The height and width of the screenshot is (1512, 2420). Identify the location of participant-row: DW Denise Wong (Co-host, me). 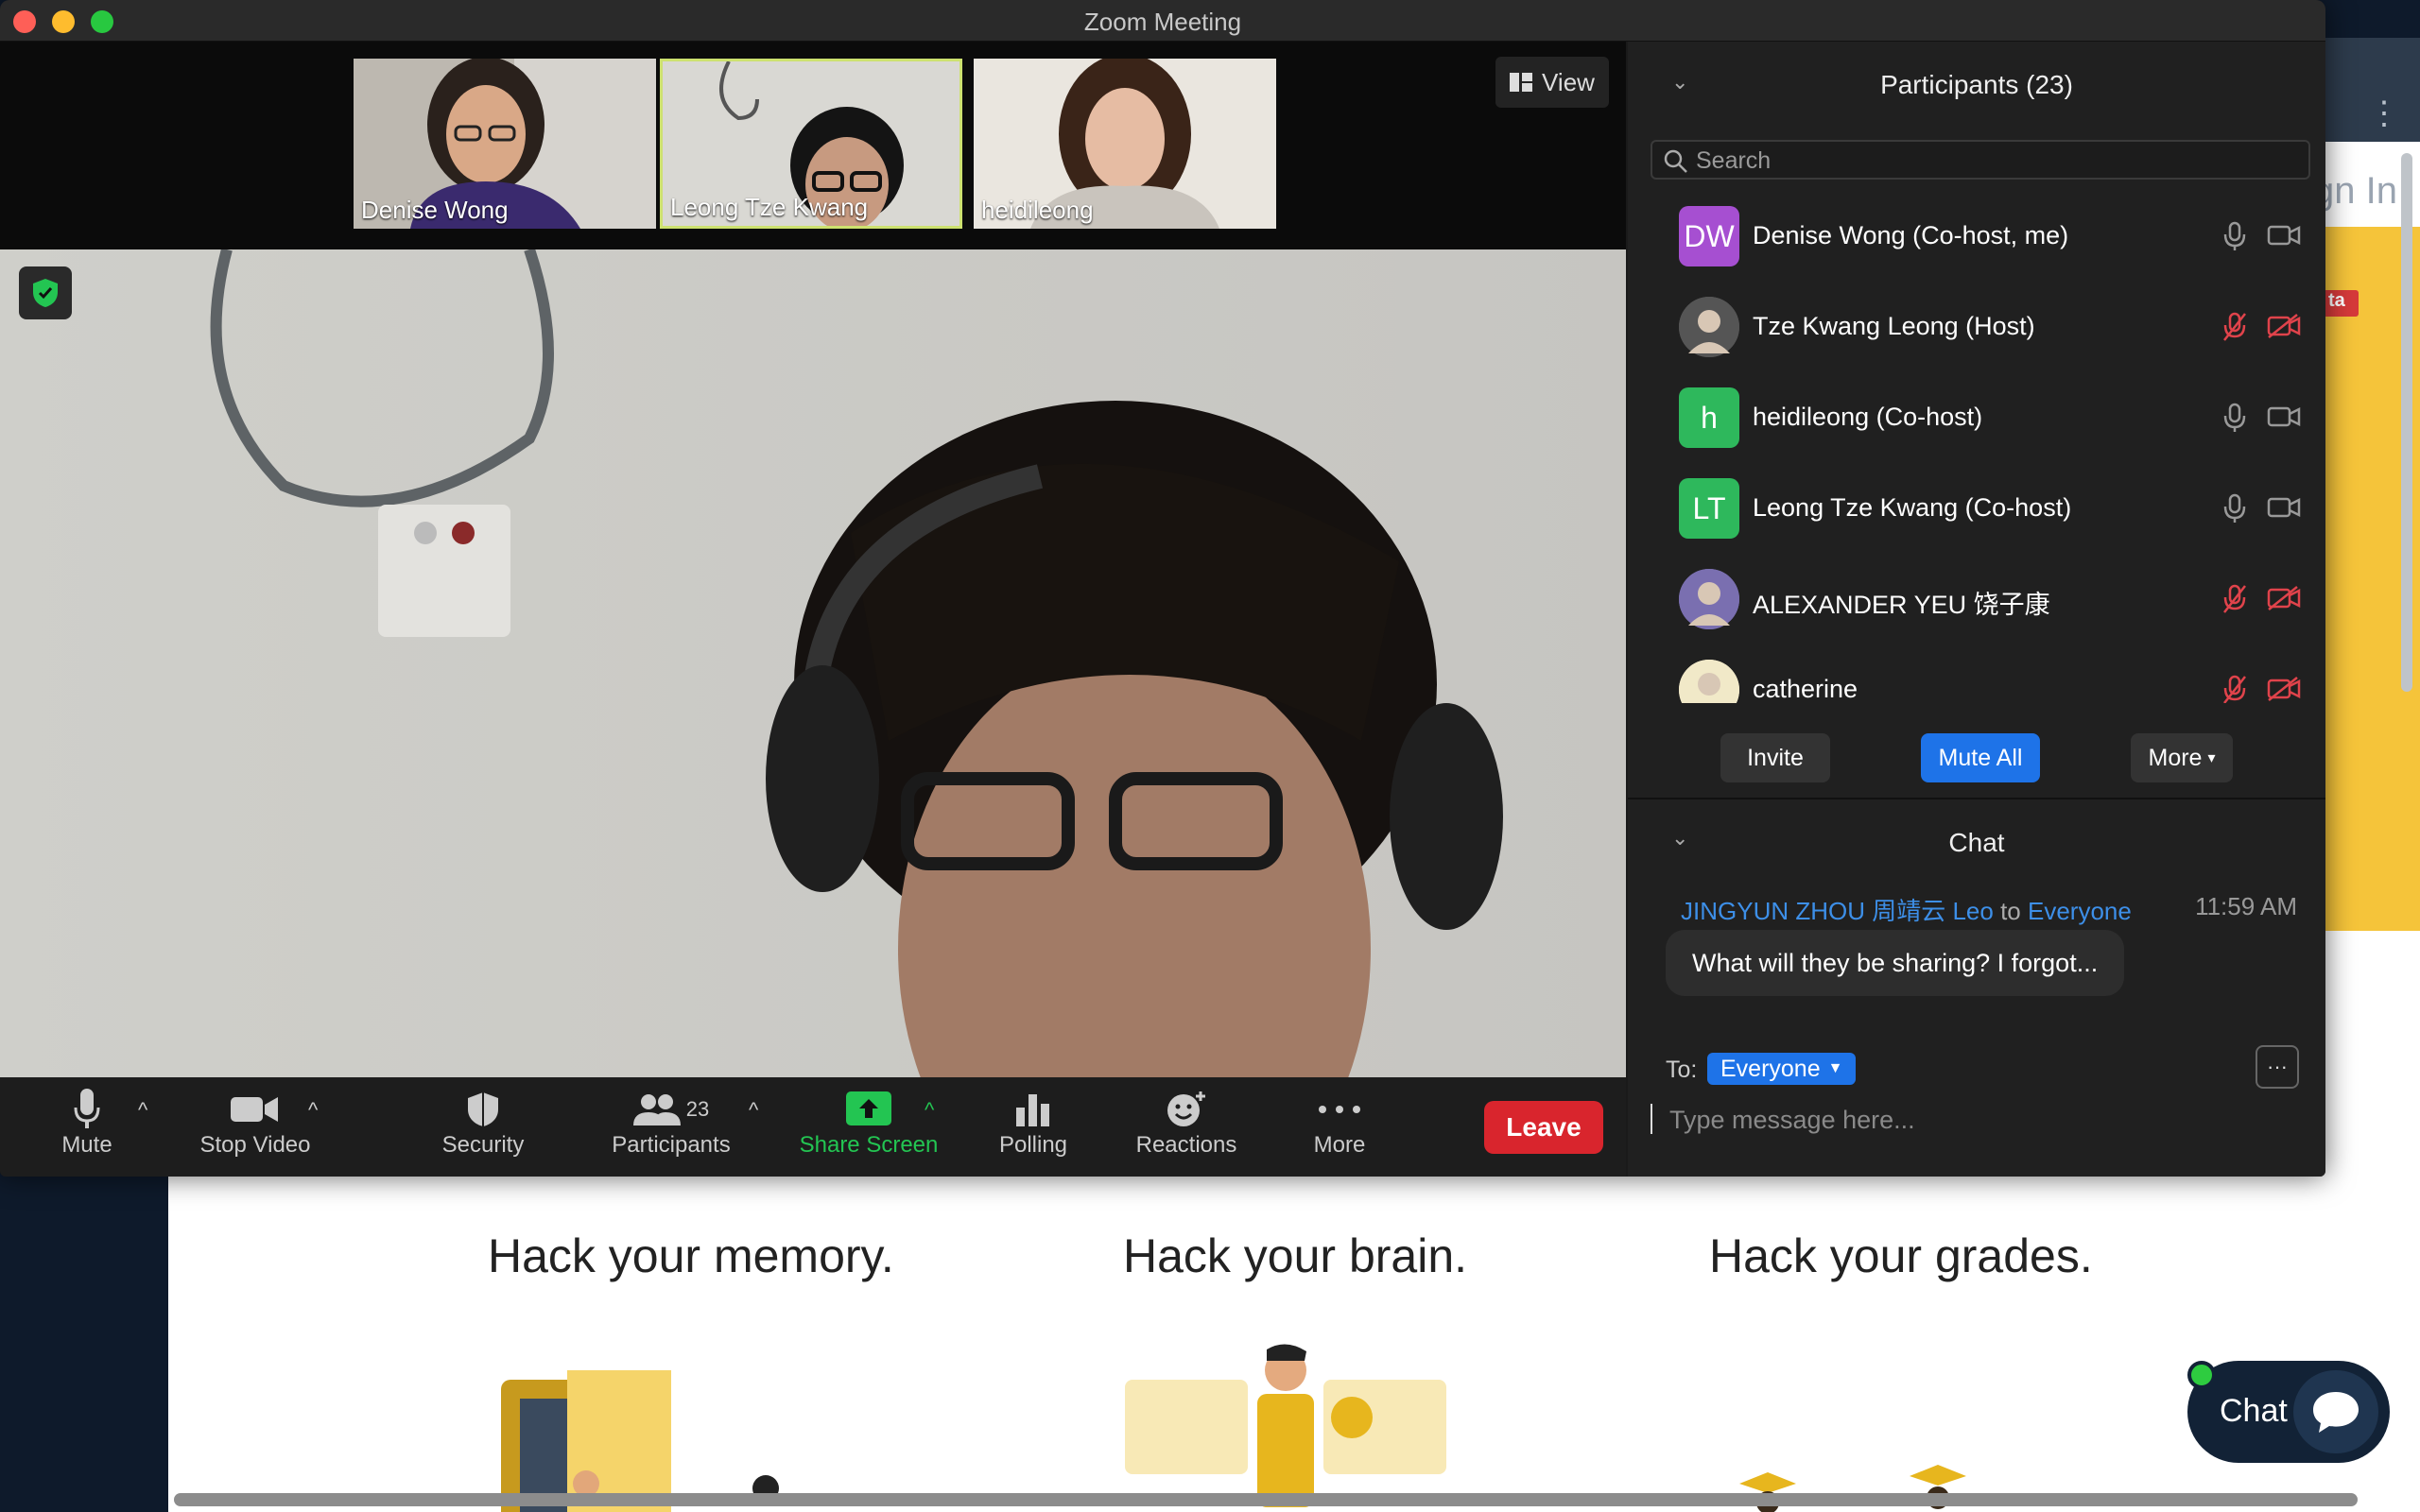
(1977, 238).